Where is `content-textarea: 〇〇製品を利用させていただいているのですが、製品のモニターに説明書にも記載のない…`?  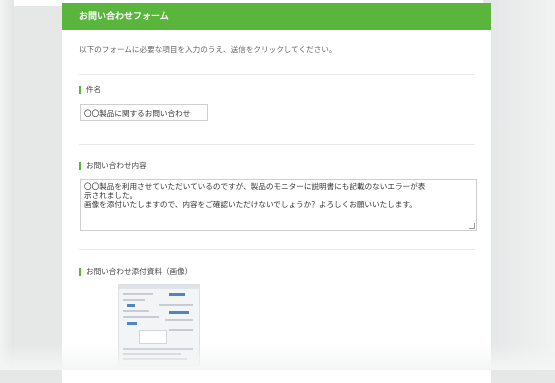
content-textarea: 〇〇製品を利用させていただいているのですが、製品のモニターに説明書にも記載のない… is located at coordinates (278, 205).